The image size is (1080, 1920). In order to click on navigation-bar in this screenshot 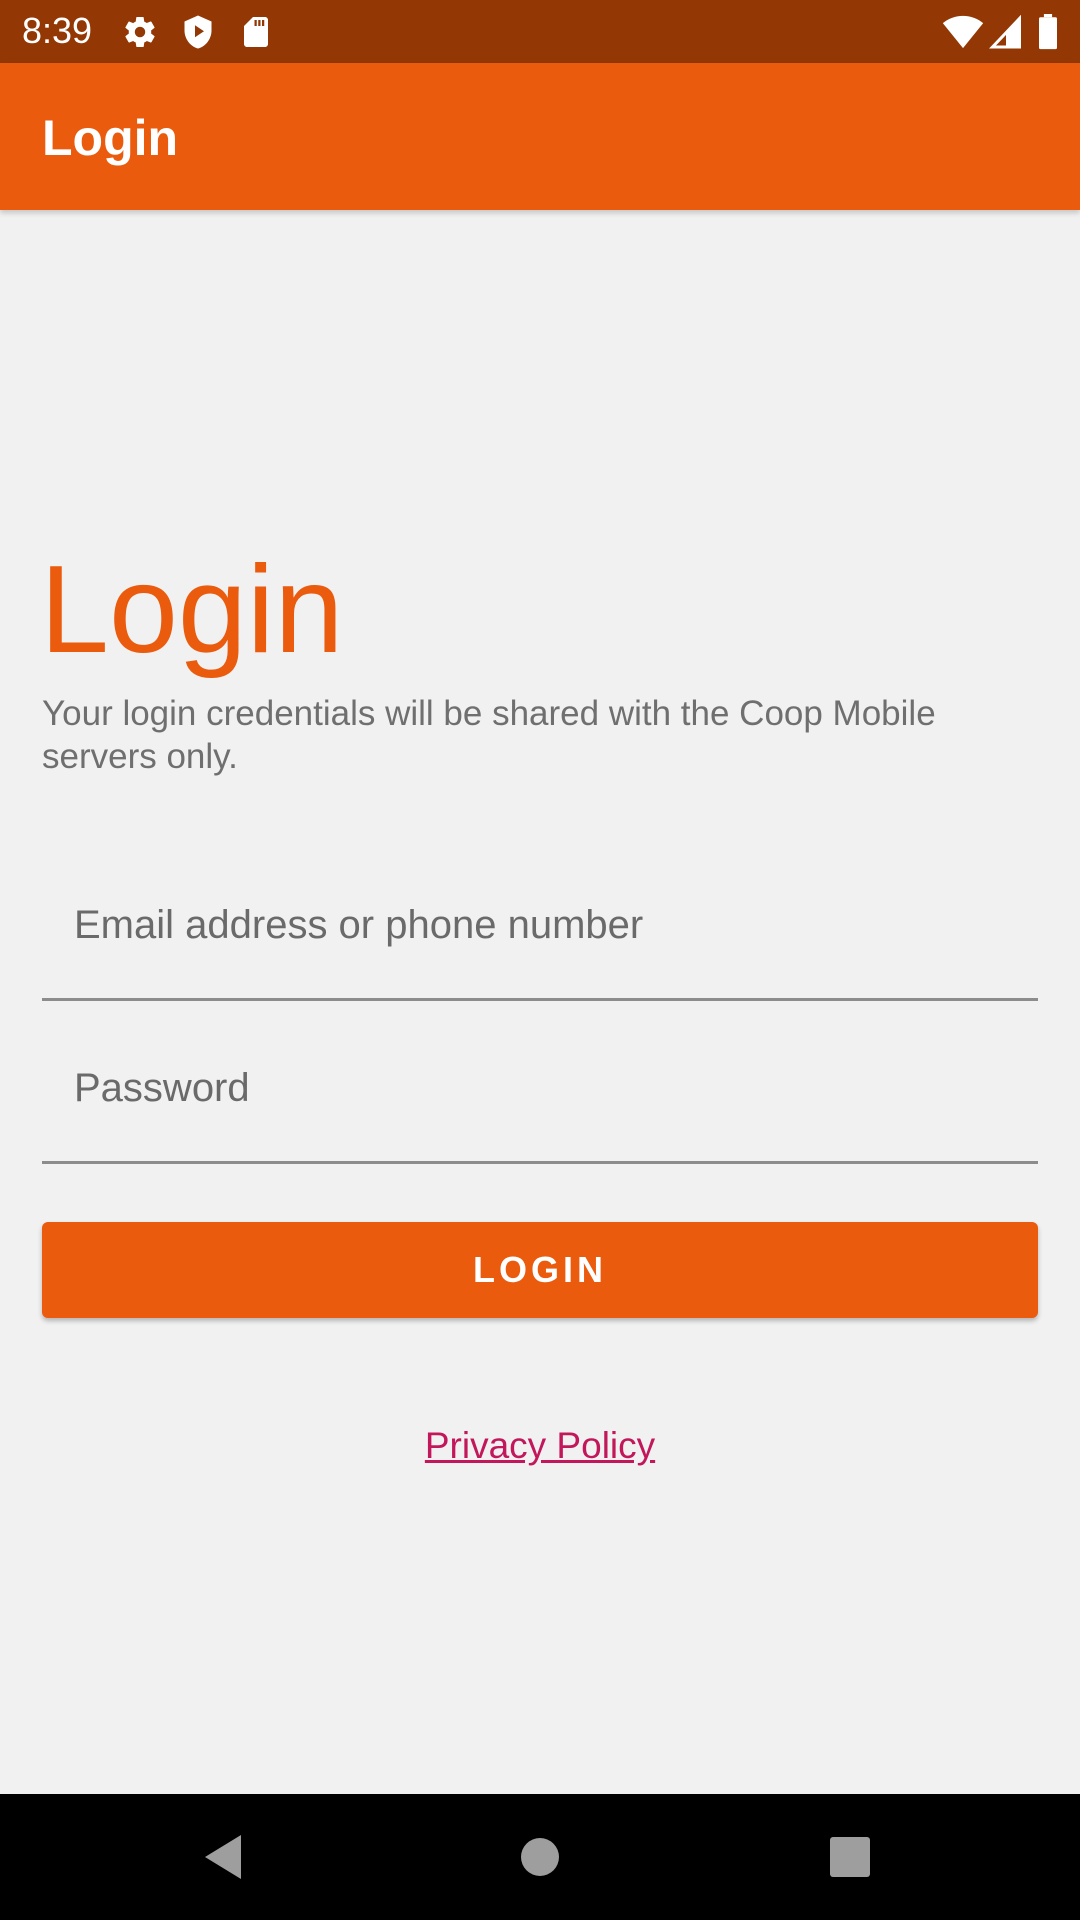, I will do `click(540, 1857)`.